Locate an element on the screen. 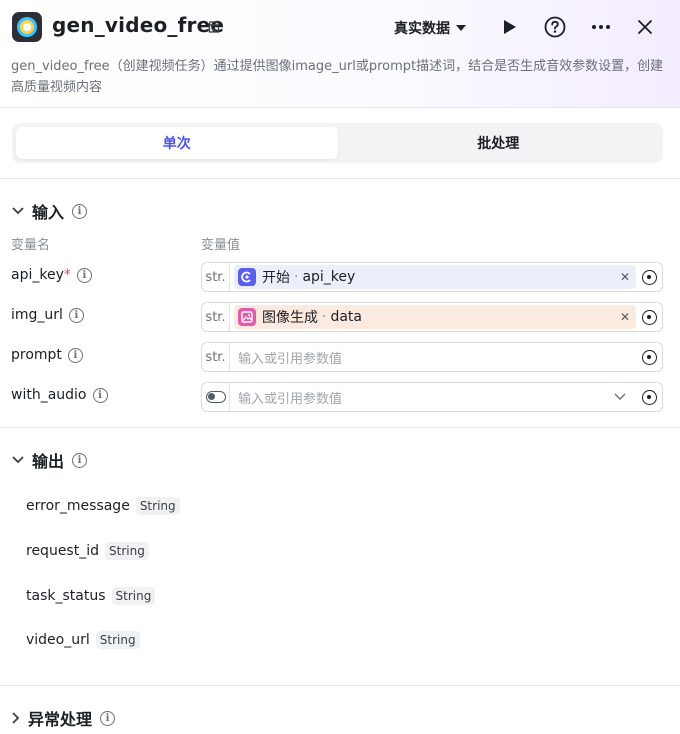 The width and height of the screenshot is (680, 734). variable-reference-tag: 图像生成 · data ✕ is located at coordinates (435, 317).